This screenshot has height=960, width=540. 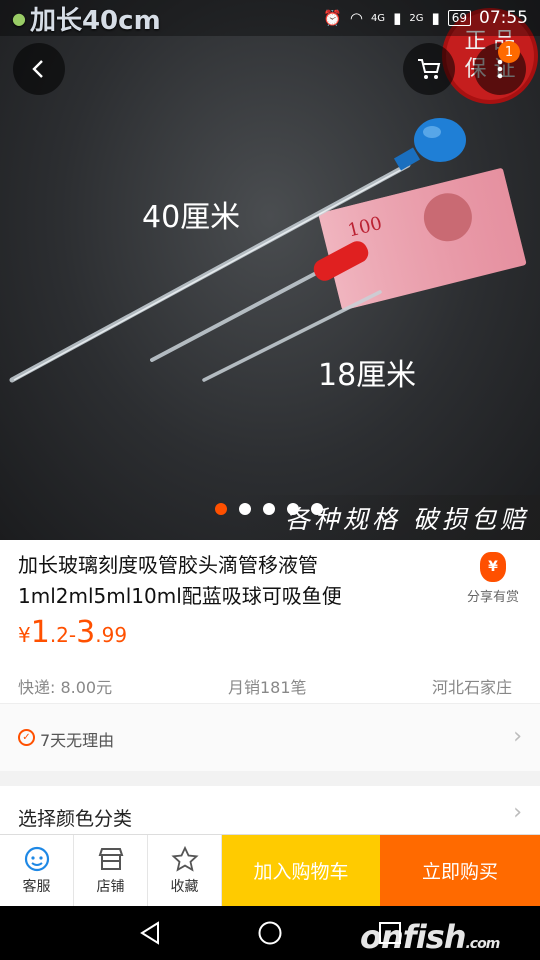 What do you see at coordinates (472, 687) in the screenshot?
I see `ship-location: 河北石家庄` at bounding box center [472, 687].